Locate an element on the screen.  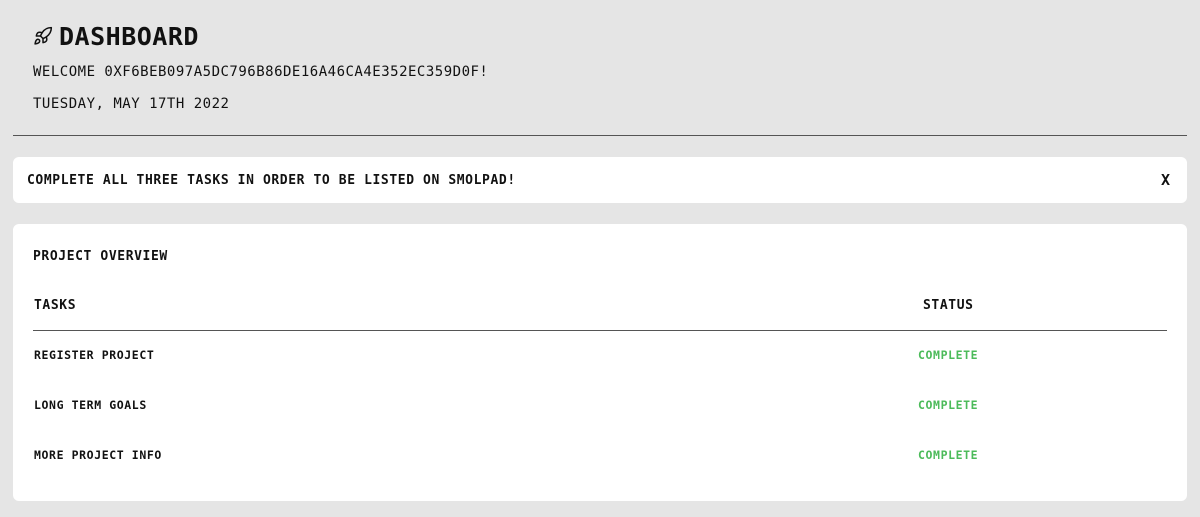
header-divider is located at coordinates (600, 135).